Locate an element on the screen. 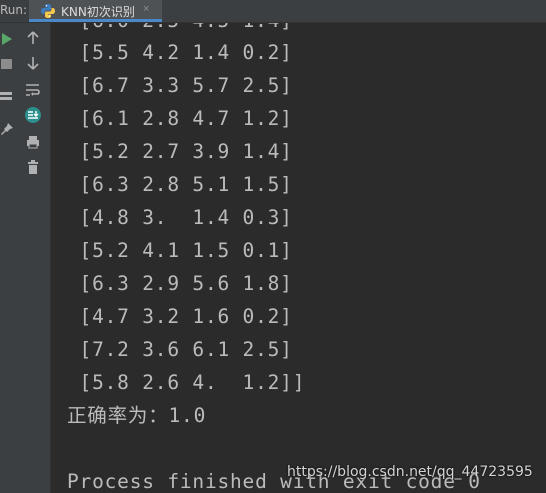  run-toolwindow-header: Run: KNN初次识别 × is located at coordinates (273, 11).